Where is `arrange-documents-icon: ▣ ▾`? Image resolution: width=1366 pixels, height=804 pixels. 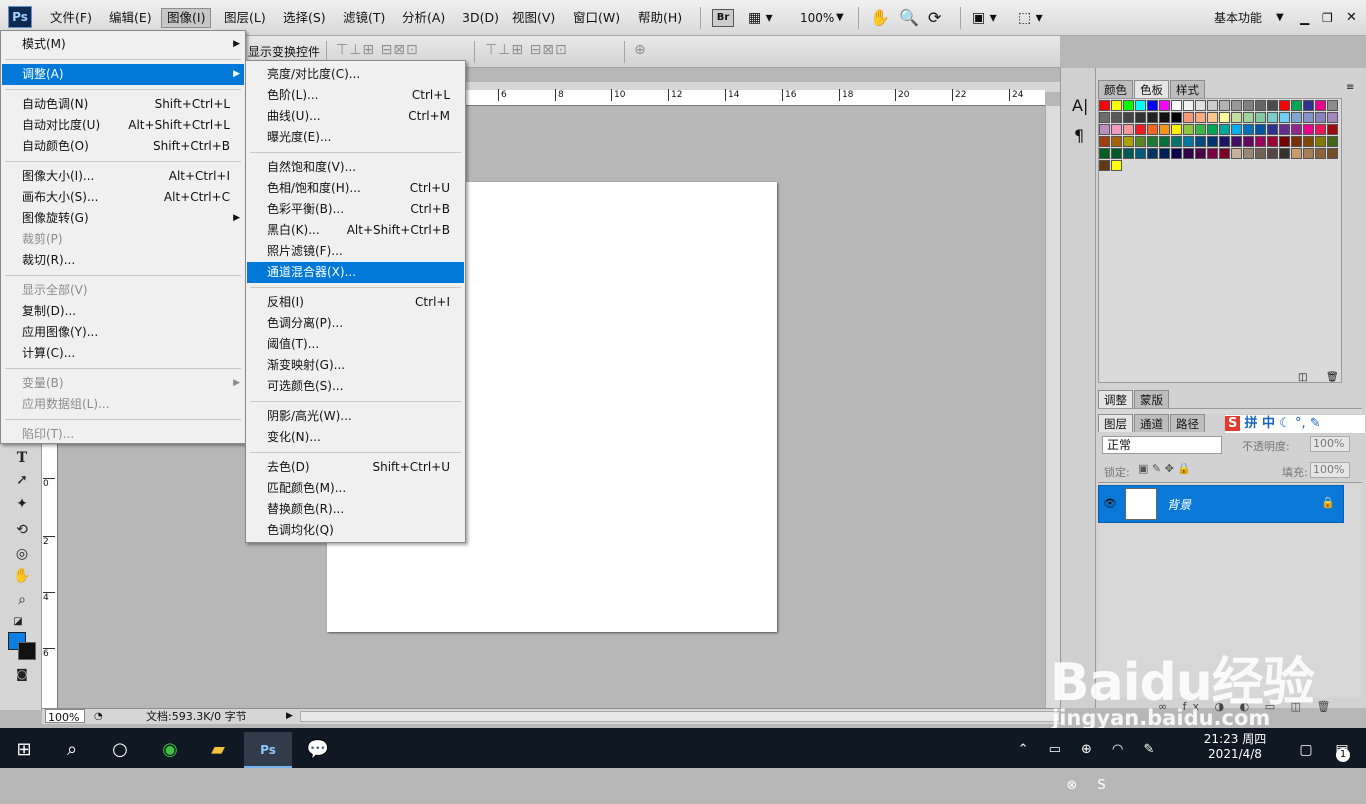
arrange-documents-icon: ▣ ▾ is located at coordinates (984, 18).